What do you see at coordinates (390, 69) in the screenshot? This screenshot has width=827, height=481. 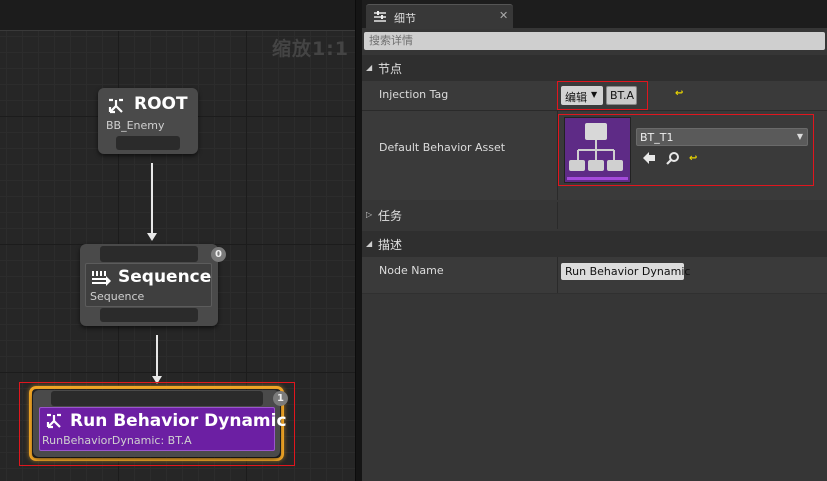 I see `category-node-label: 节点` at bounding box center [390, 69].